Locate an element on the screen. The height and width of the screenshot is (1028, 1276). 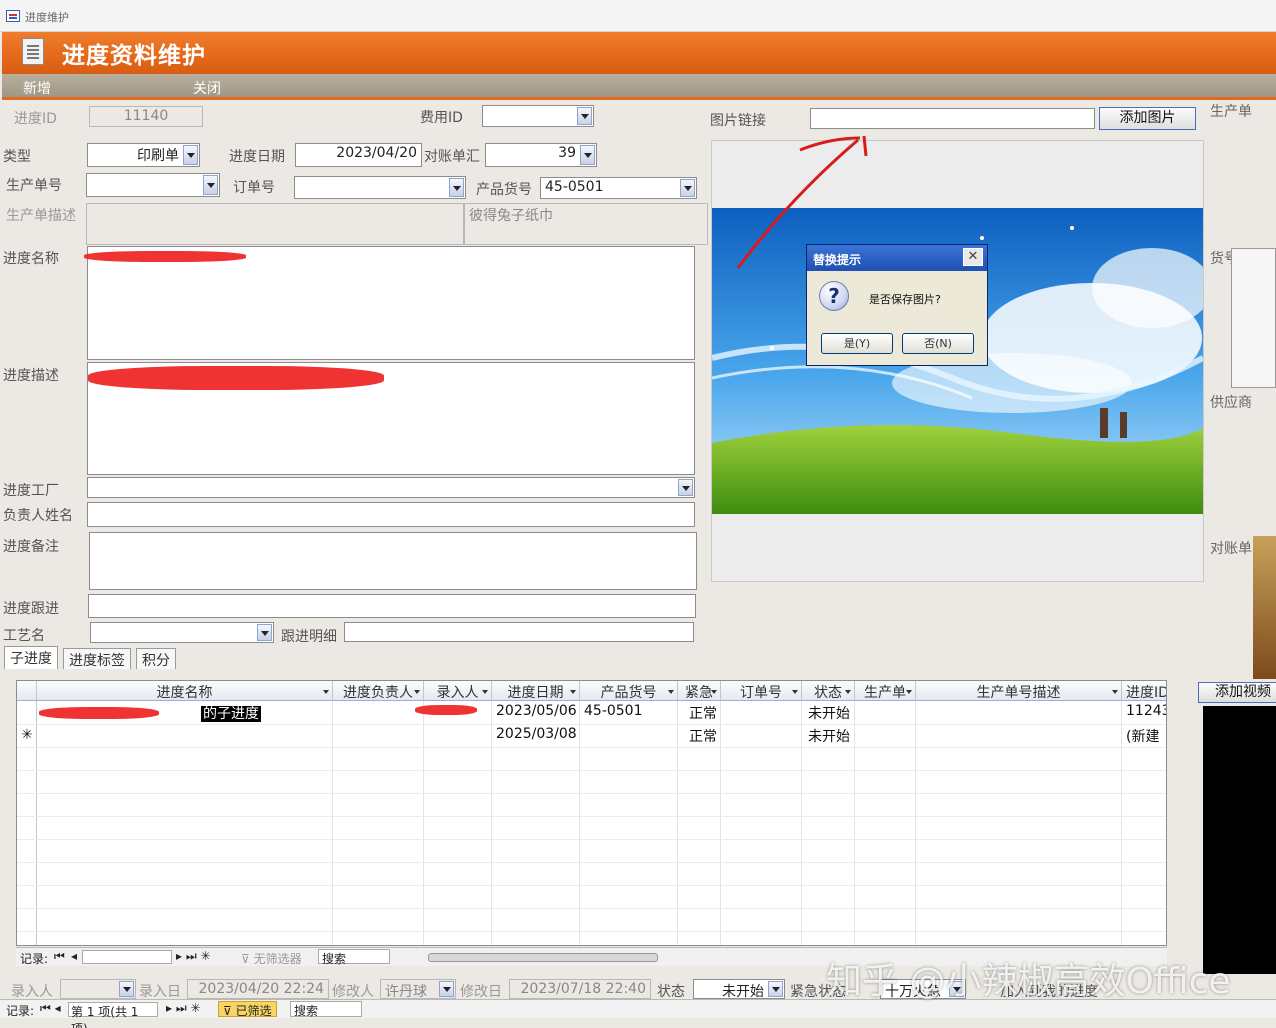
statement-select: 39 is located at coordinates (541, 155).